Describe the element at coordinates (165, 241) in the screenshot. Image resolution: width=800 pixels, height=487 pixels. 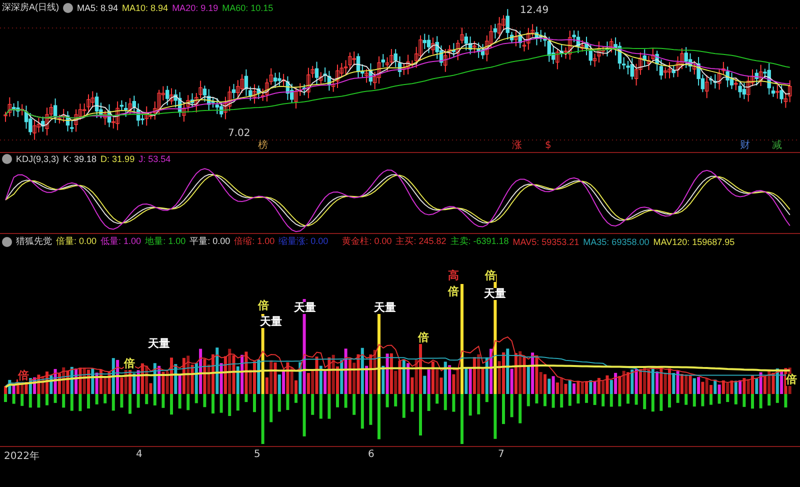
I see `indicator-value: 地量: 1.00` at that location.